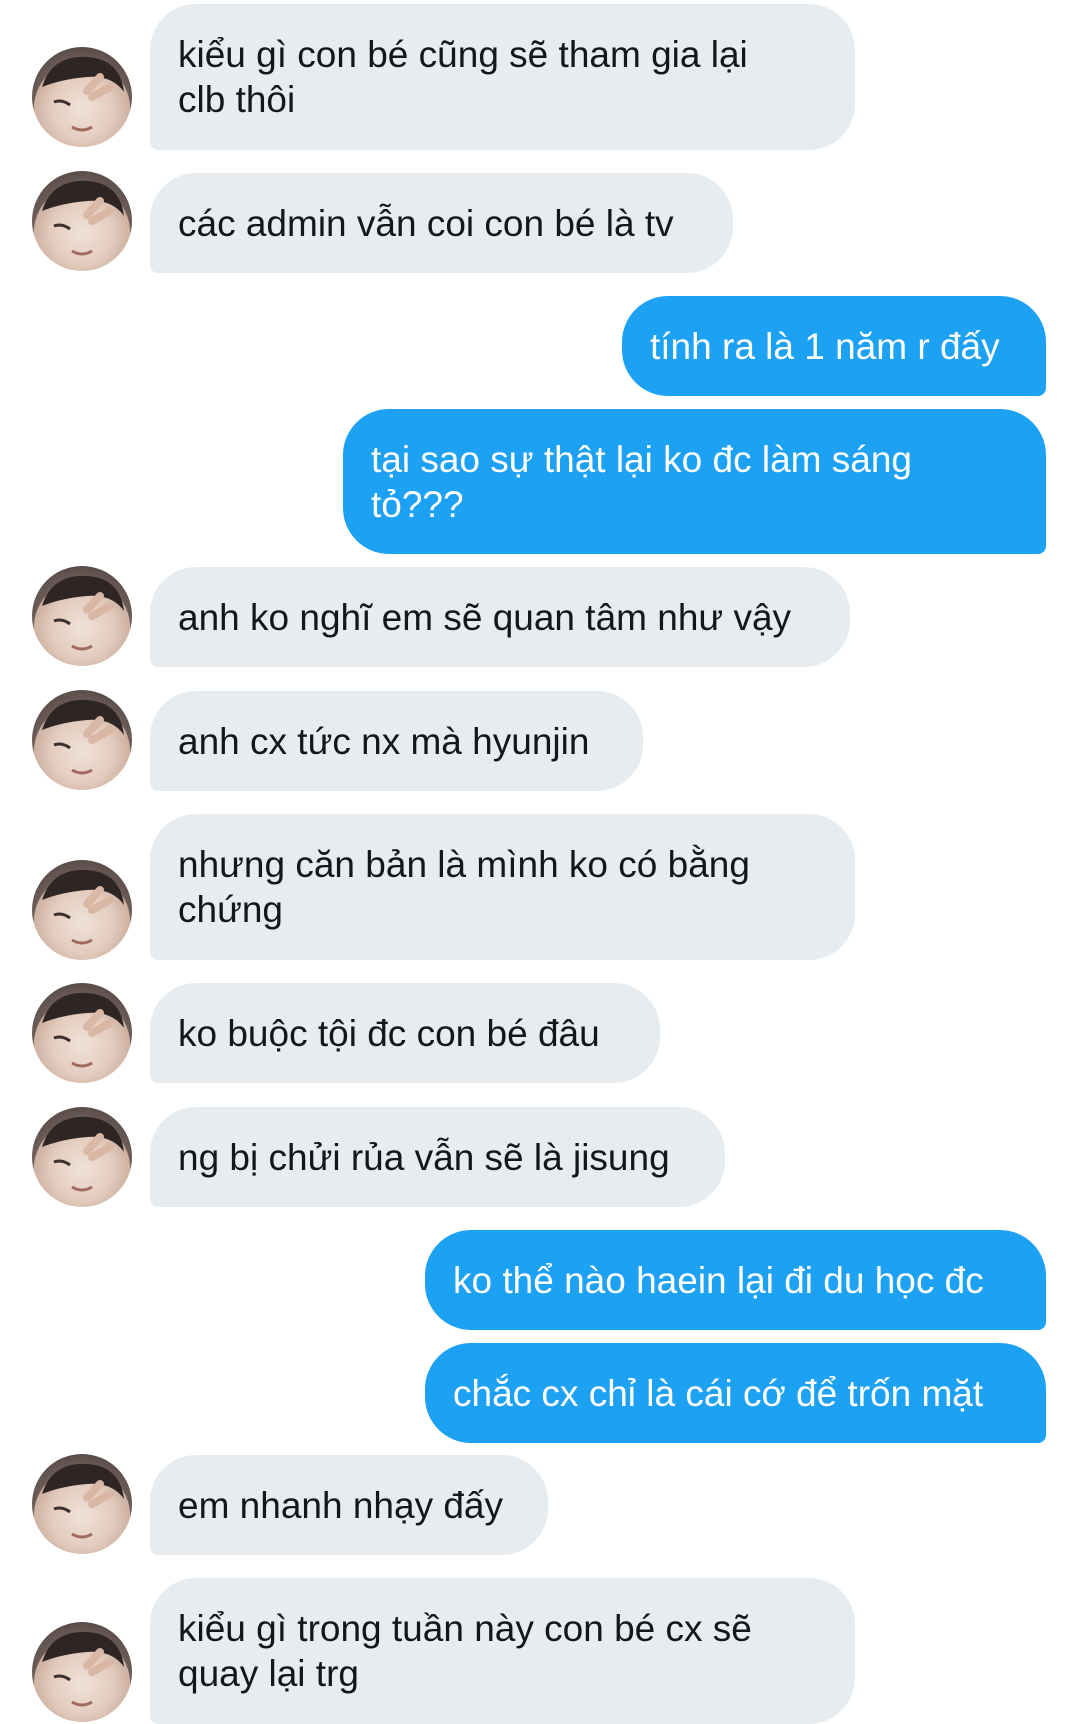  Describe the element at coordinates (735, 1393) in the screenshot. I see `message-bubble-outgoing: chắc cx chỉ là cái cớ để trốn mặt` at that location.